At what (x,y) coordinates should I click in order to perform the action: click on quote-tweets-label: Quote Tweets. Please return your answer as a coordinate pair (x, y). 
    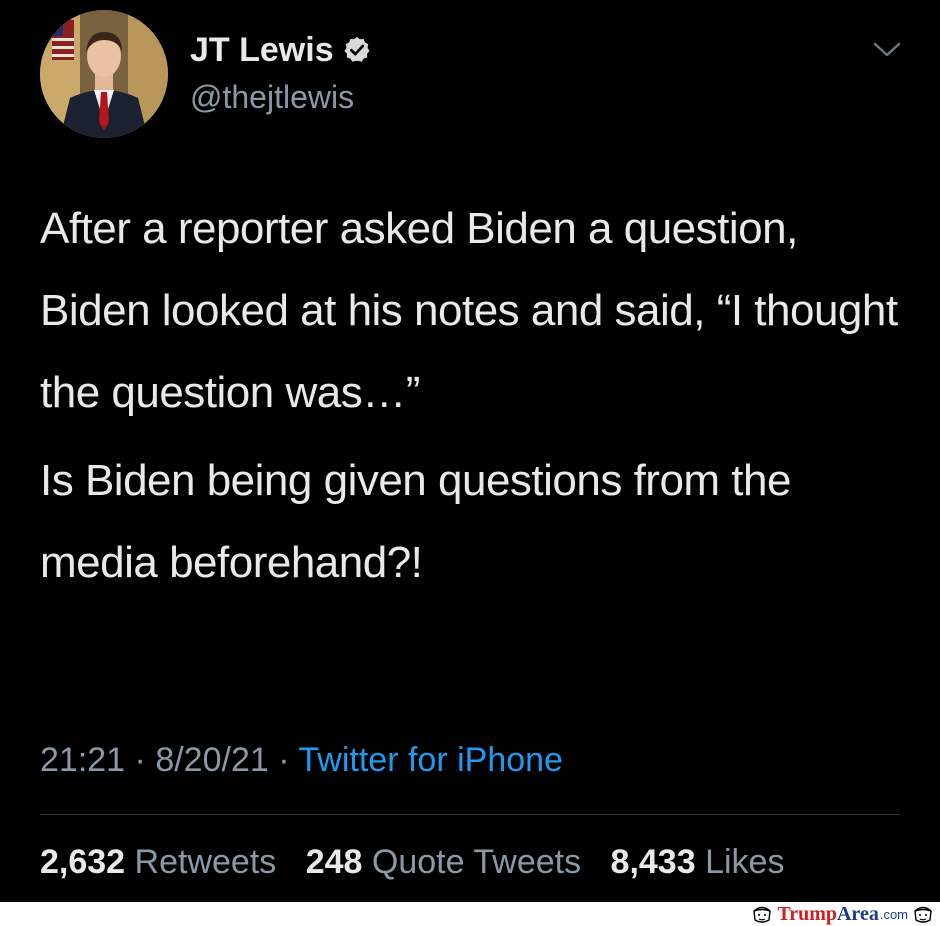
    Looking at the image, I should click on (476, 862).